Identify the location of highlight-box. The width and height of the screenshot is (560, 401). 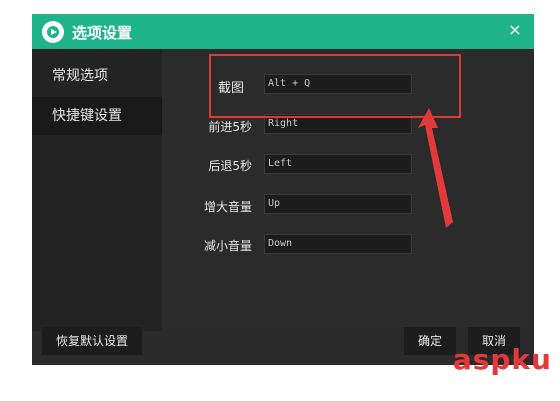
(335, 86).